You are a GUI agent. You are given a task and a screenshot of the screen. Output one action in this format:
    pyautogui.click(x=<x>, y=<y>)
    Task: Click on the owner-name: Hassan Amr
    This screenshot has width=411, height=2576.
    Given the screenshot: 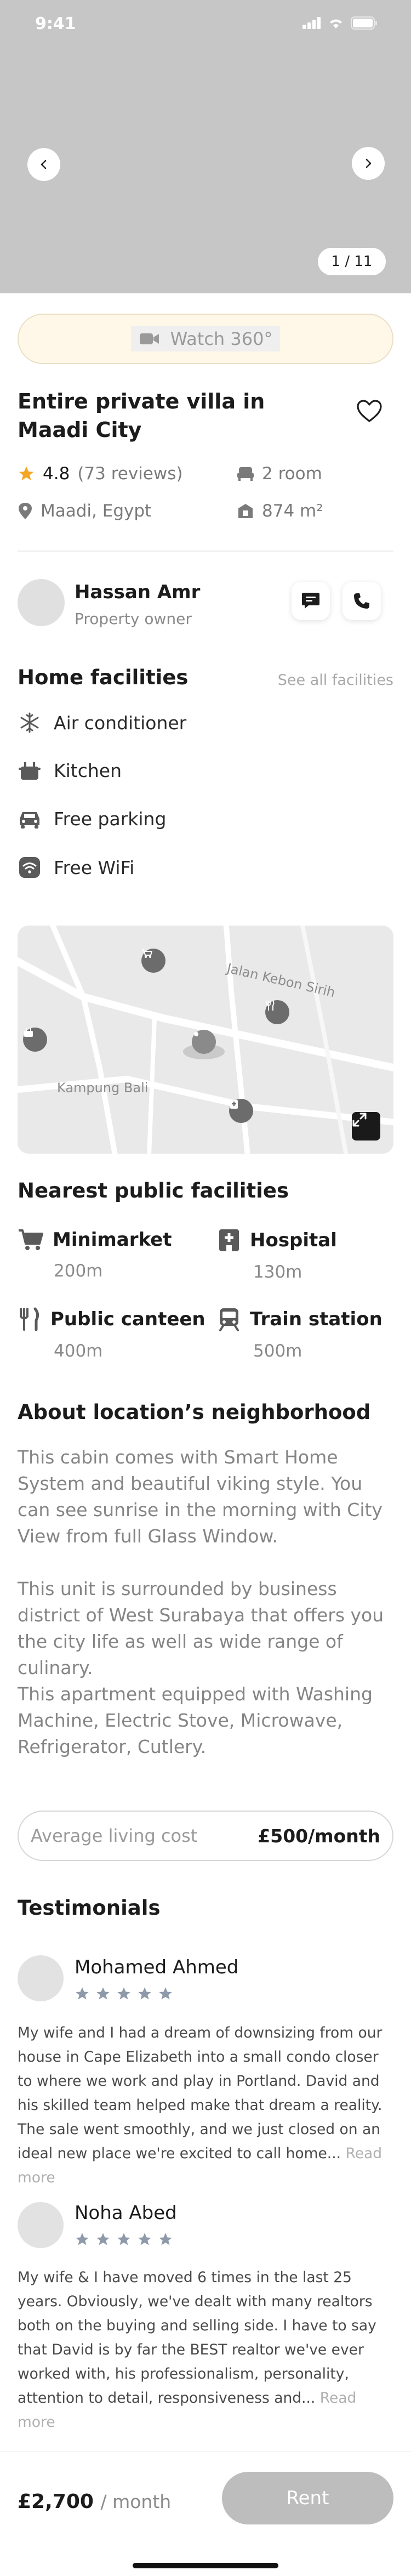 What is the action you would take?
    pyautogui.click(x=138, y=592)
    